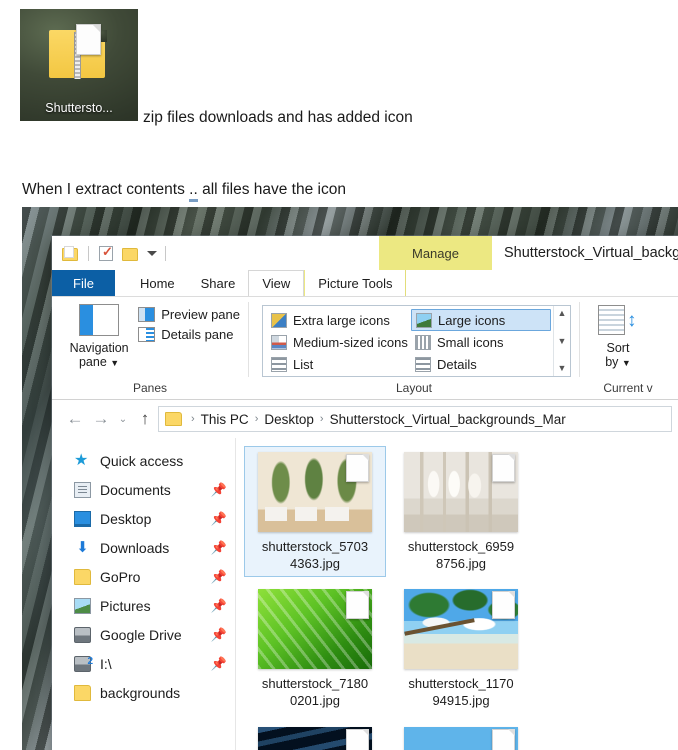  I want to click on file-item: shutterstock_117094915.jpg, so click(461, 648).